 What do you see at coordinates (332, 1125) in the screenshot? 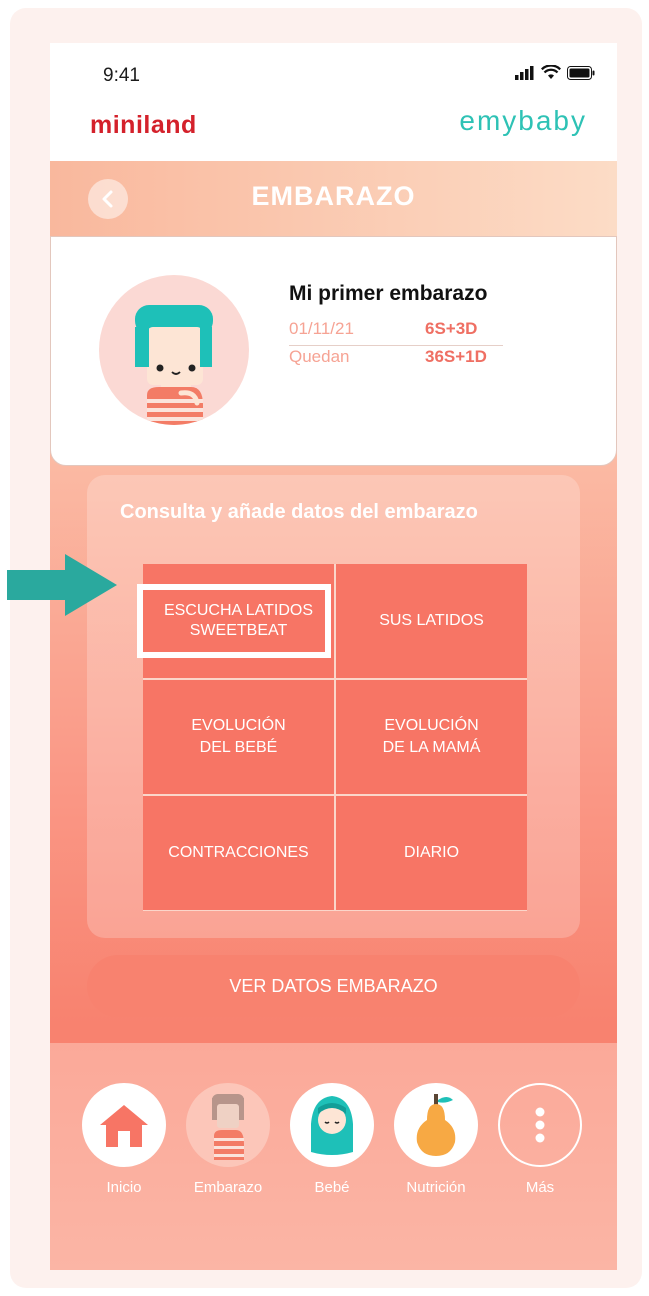
I see `baby-icon` at bounding box center [332, 1125].